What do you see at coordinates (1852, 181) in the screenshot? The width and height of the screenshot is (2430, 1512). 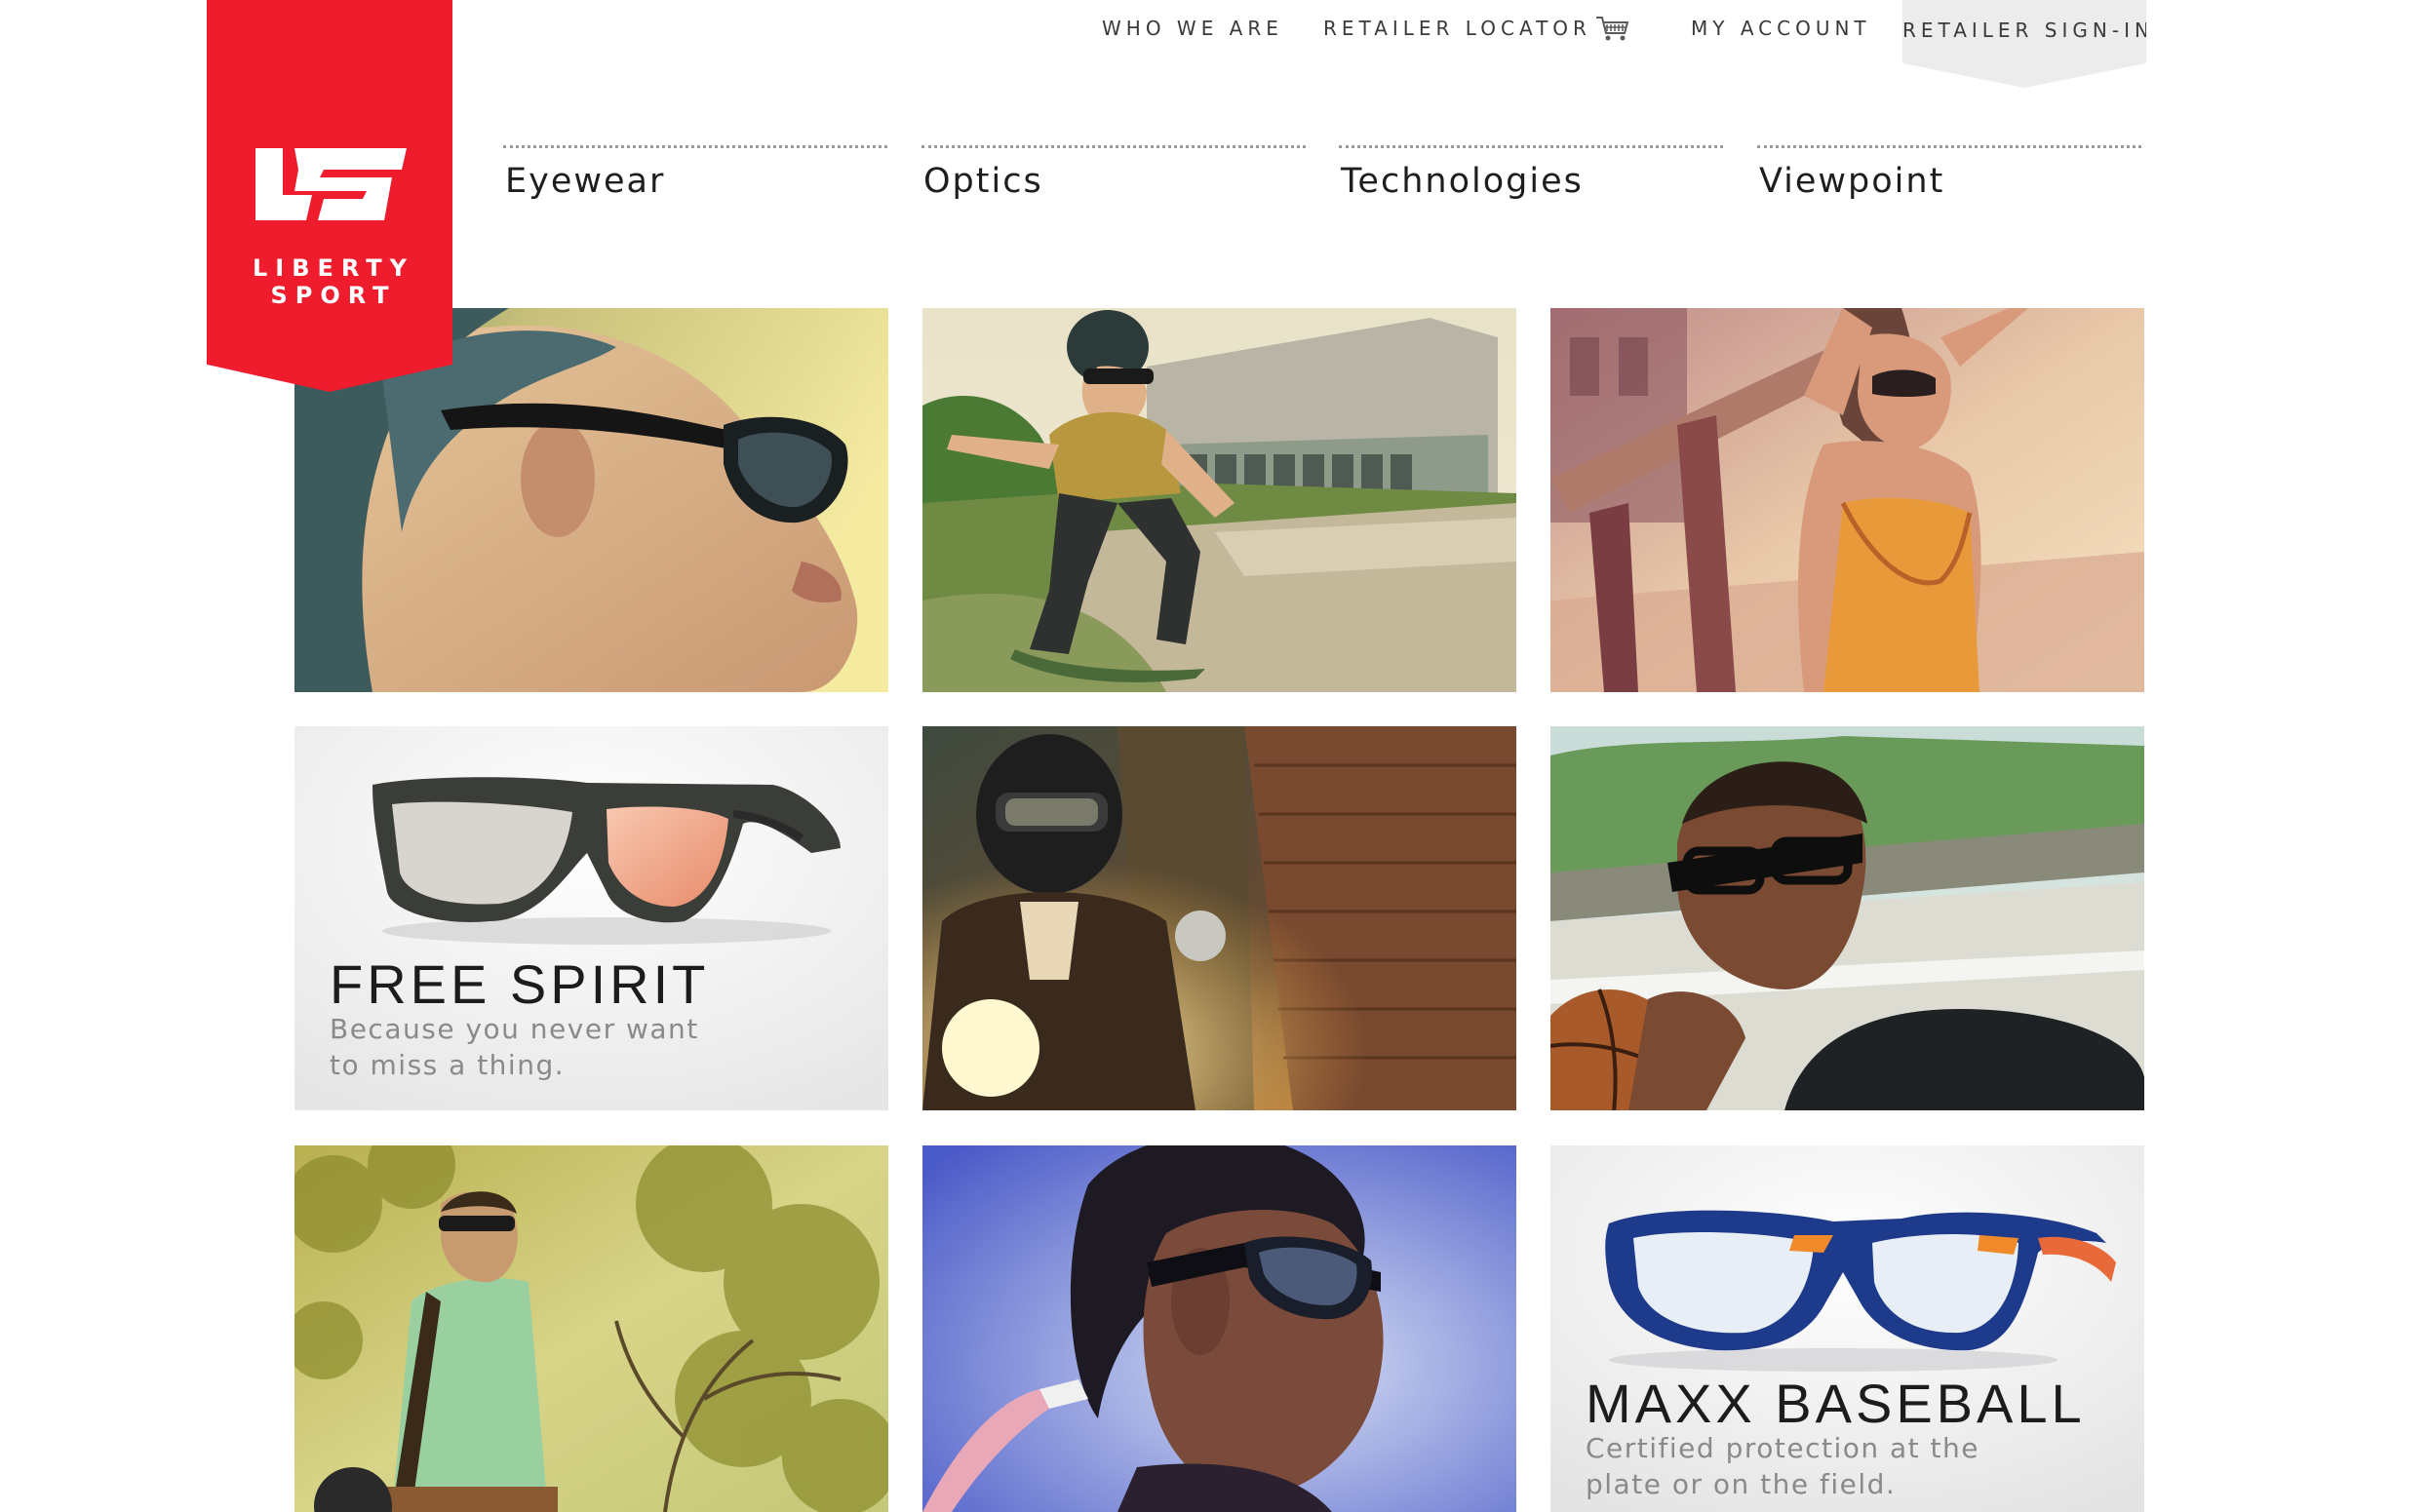 I see `nav-item-label: Viewpoint` at bounding box center [1852, 181].